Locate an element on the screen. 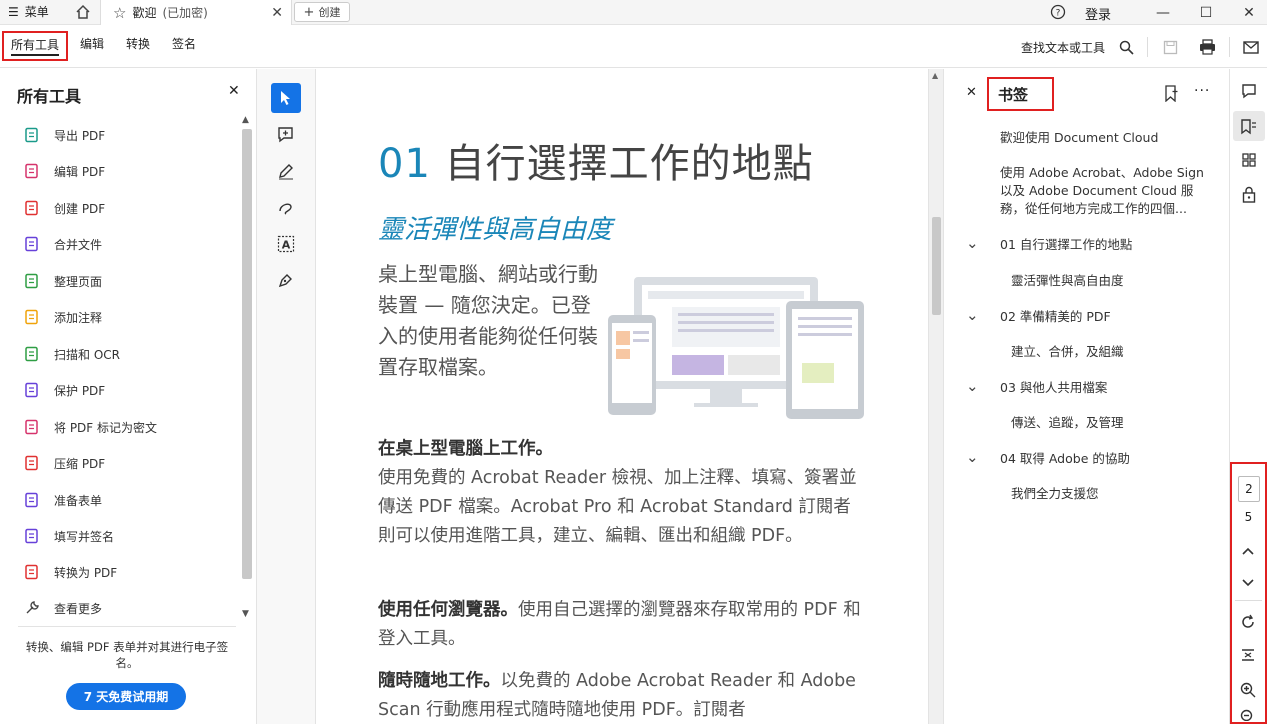 The height and width of the screenshot is (725, 1267). help-button: ? is located at coordinates (1058, 12).